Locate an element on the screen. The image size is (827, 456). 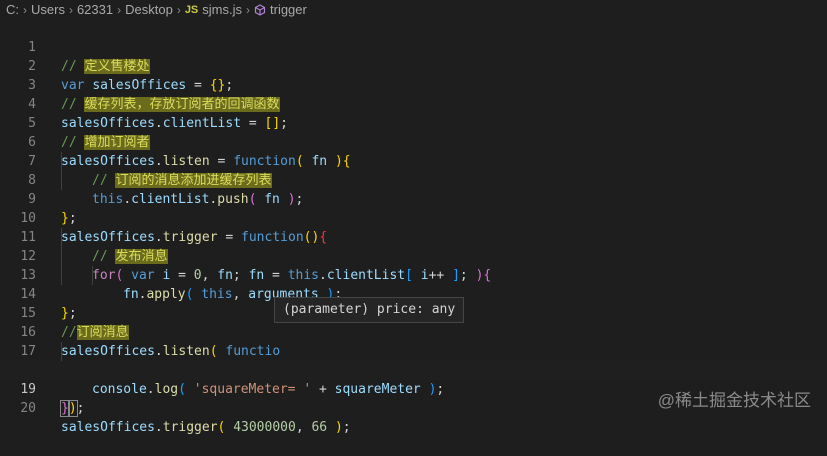
hover-colon: : is located at coordinates (420, 309).